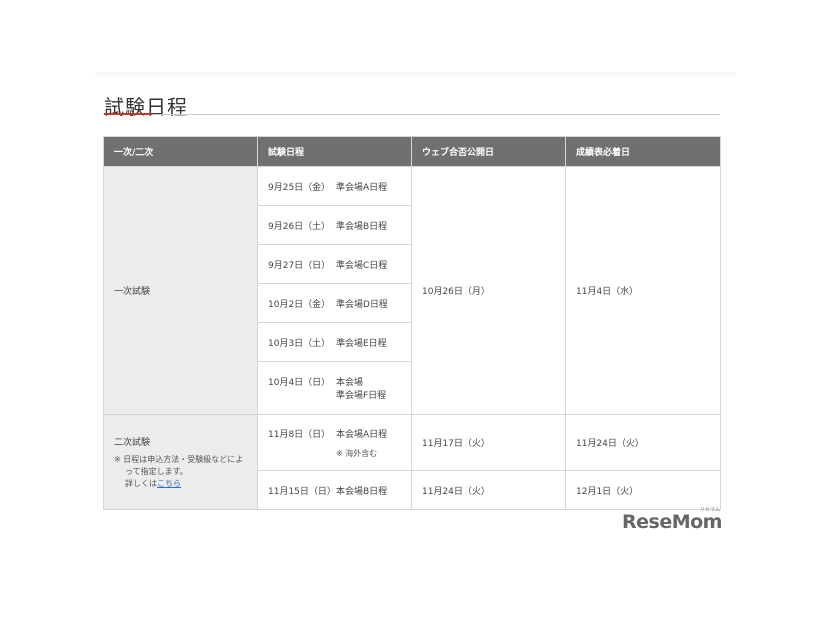 This screenshot has width=826, height=620. I want to click on schedule-venue: 準会場B日程, so click(362, 226).